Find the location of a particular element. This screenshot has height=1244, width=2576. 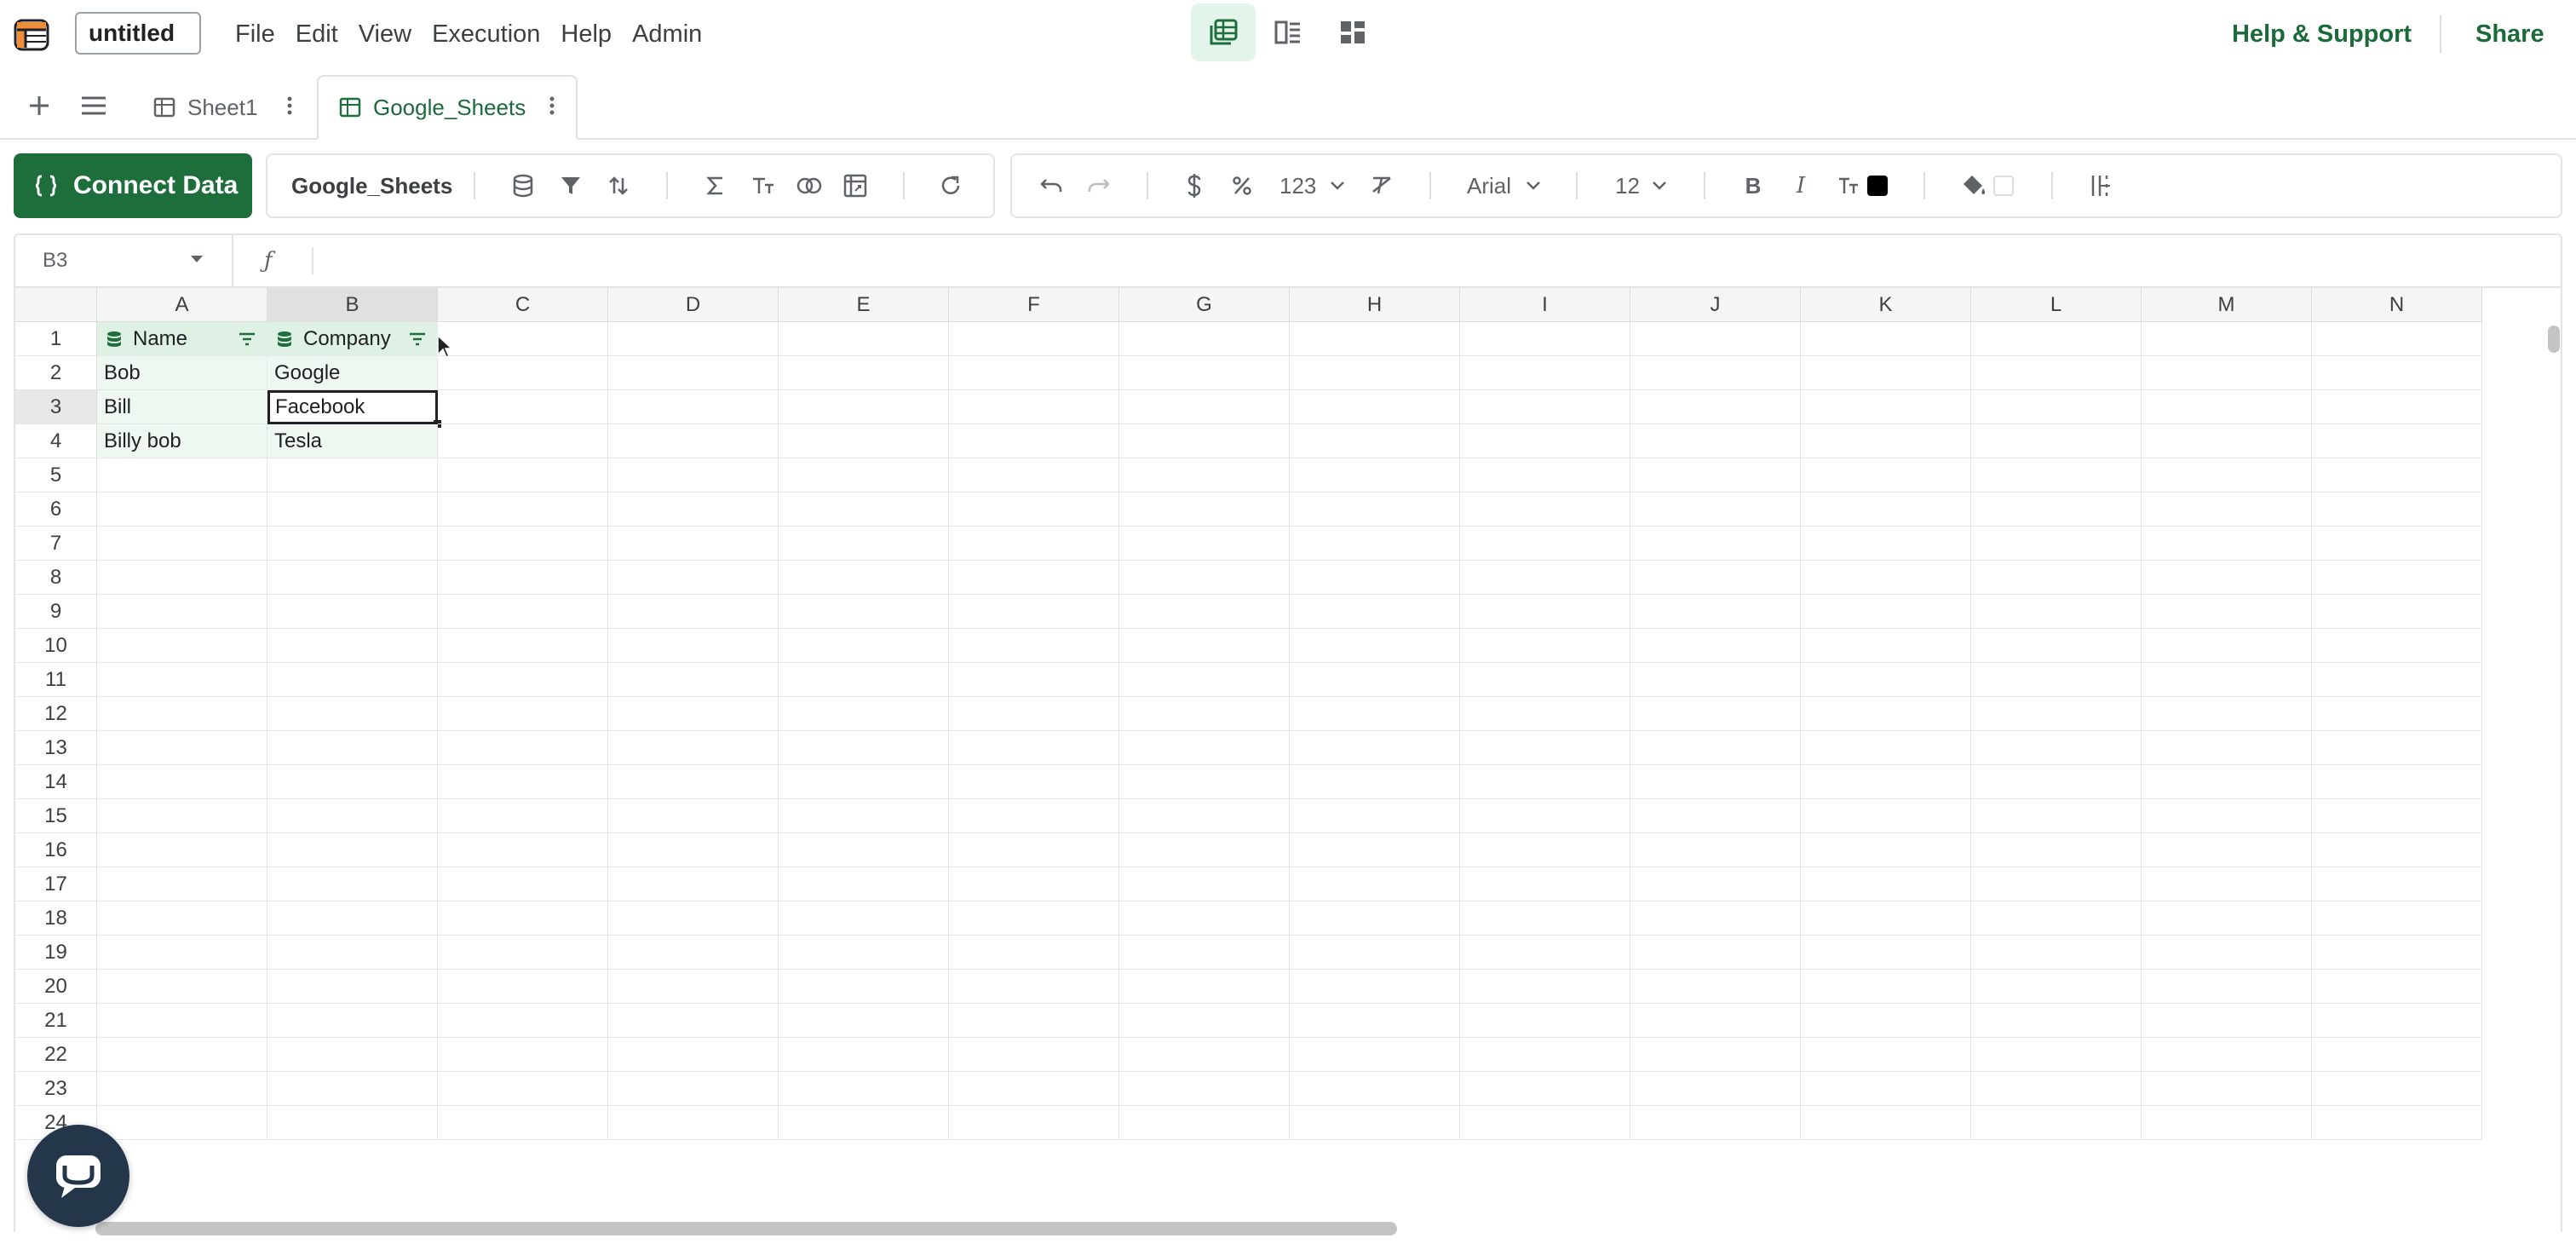

cell-e6 is located at coordinates (864, 510).